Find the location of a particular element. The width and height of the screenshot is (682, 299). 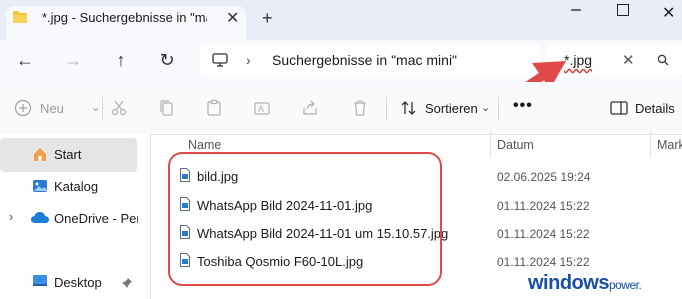

cut-icon is located at coordinates (119, 108).